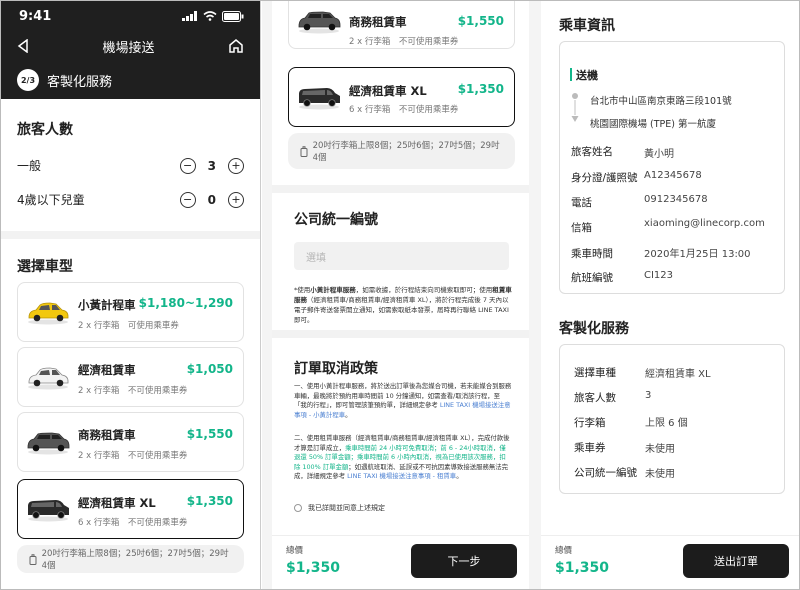 Image resolution: width=800 pixels, height=590 pixels. I want to click on car-price: $1,180~1,290, so click(185, 303).